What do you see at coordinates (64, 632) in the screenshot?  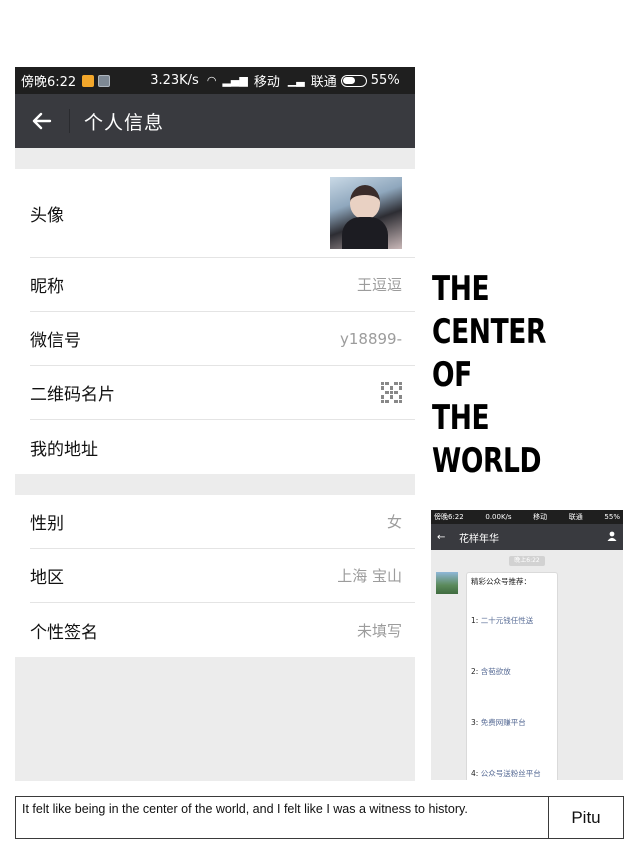 I see `signature-label: 个性签名` at bounding box center [64, 632].